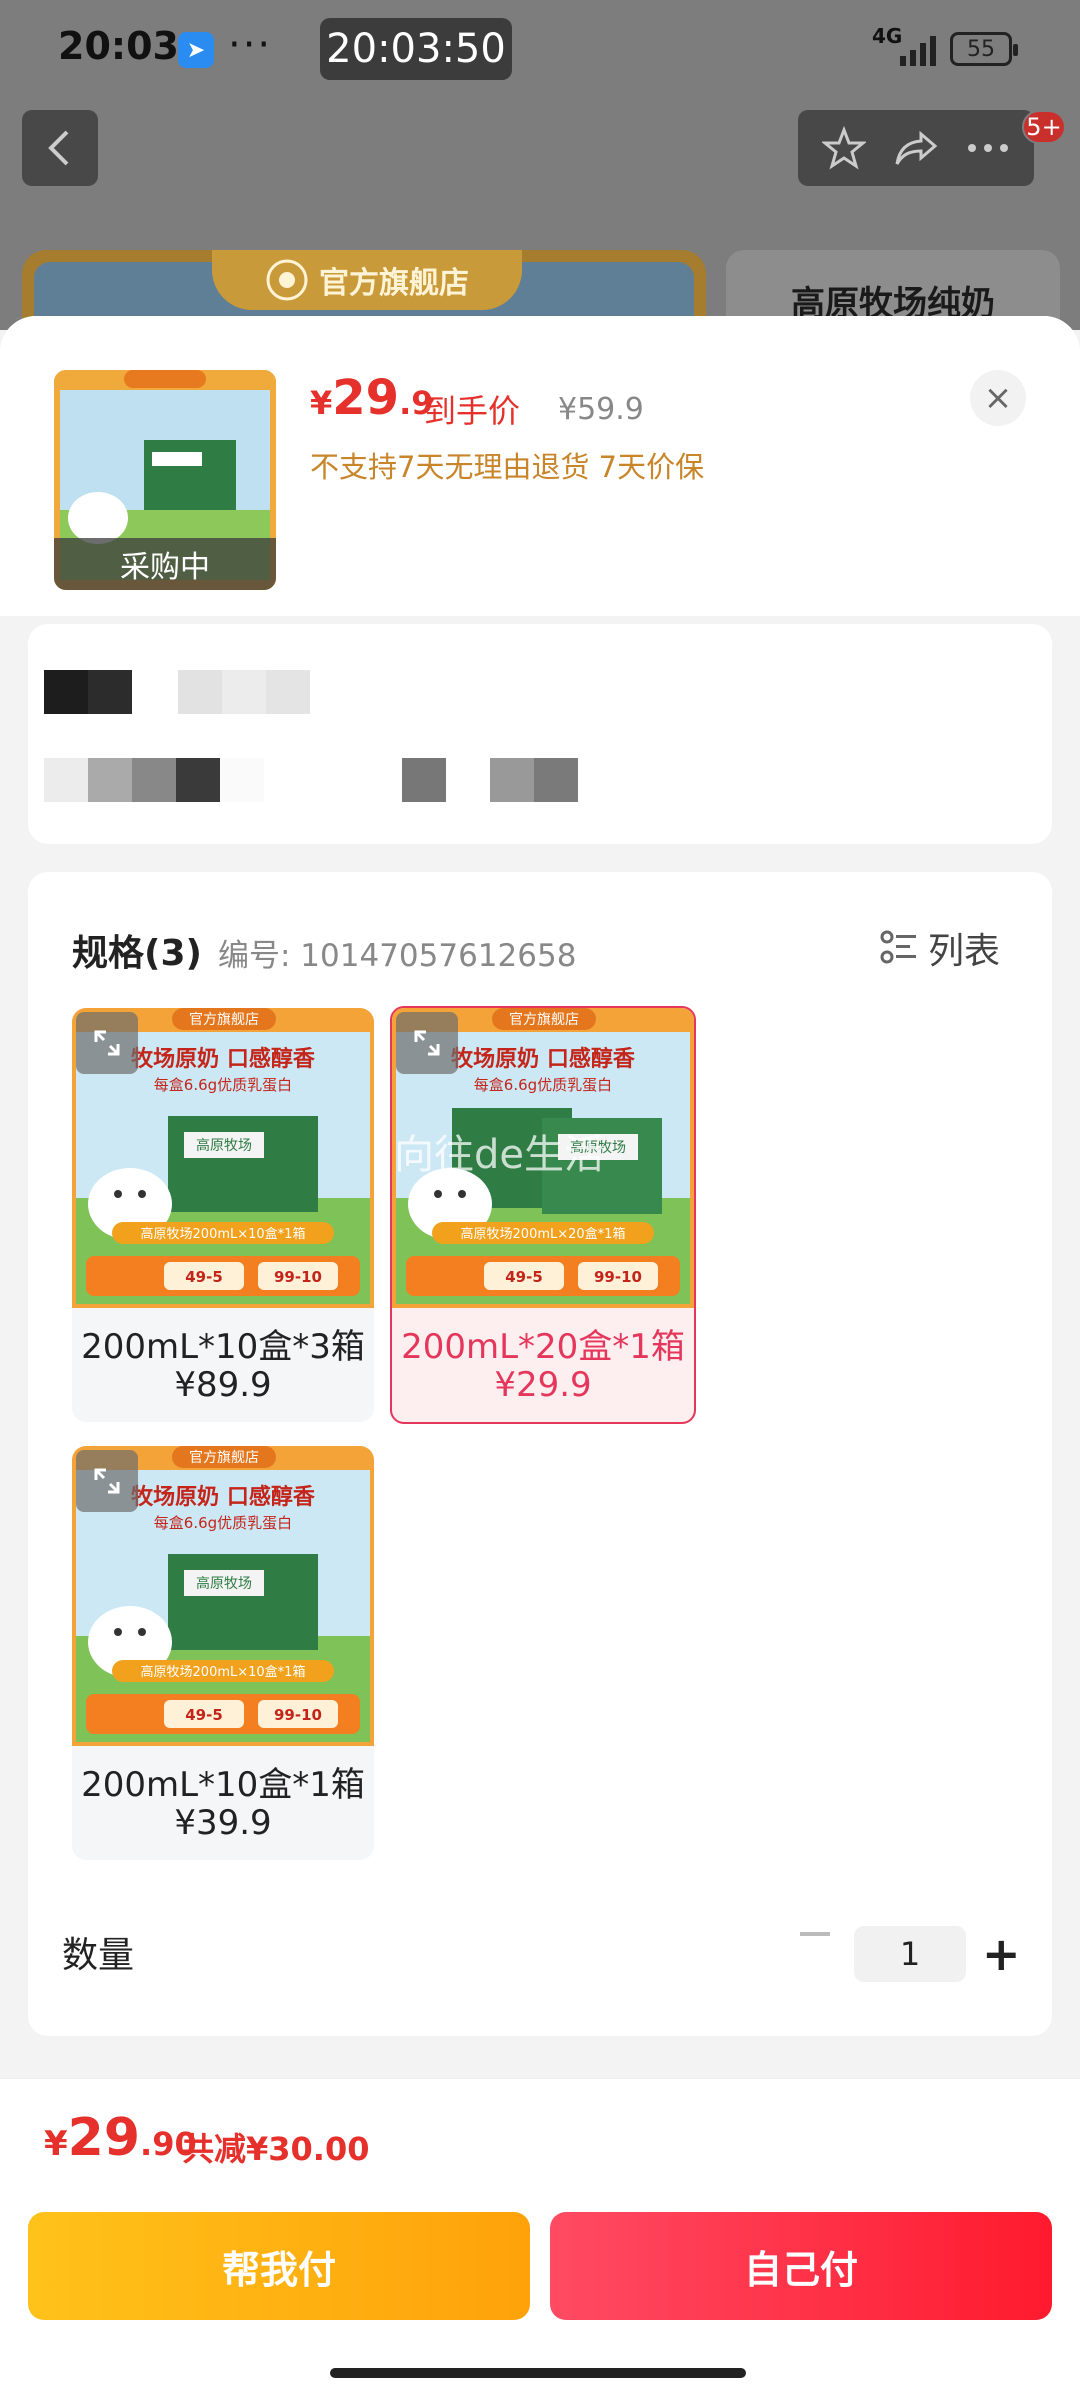 This screenshot has height=2400, width=1080. What do you see at coordinates (196, 50) in the screenshot?
I see `app-notification-icon: ➤` at bounding box center [196, 50].